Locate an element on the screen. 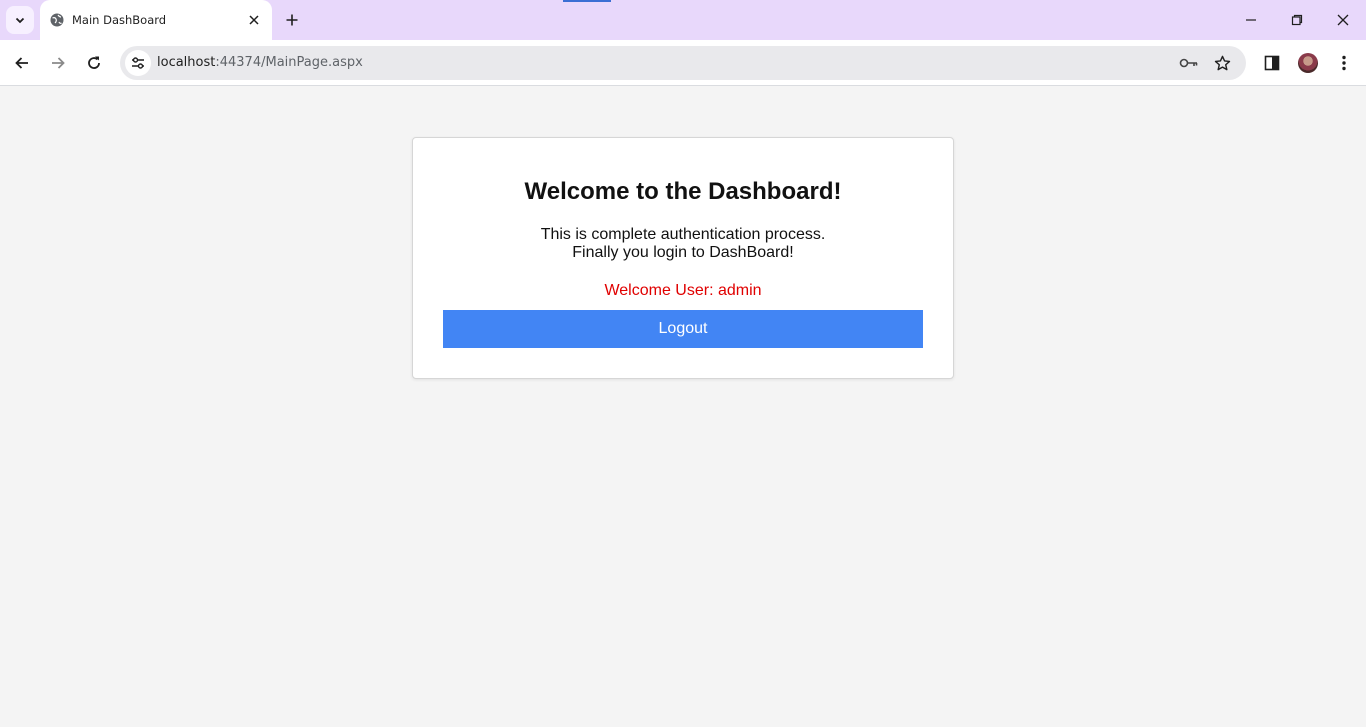 The width and height of the screenshot is (1366, 727). tab-title: Main DashBoard is located at coordinates (119, 20).